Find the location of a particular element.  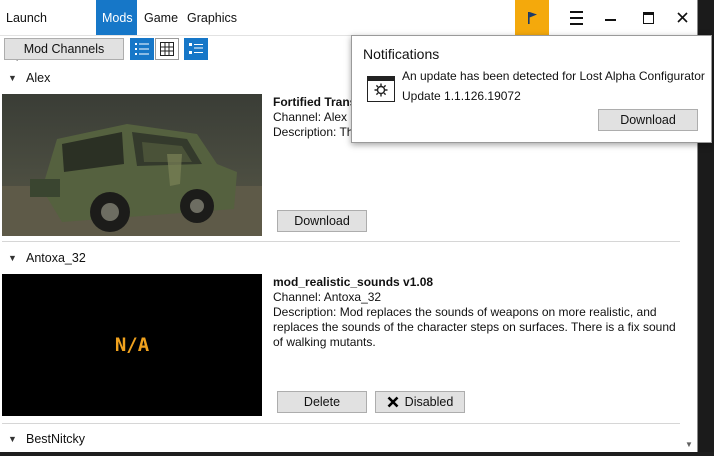

list-view-icon is located at coordinates (142, 49).